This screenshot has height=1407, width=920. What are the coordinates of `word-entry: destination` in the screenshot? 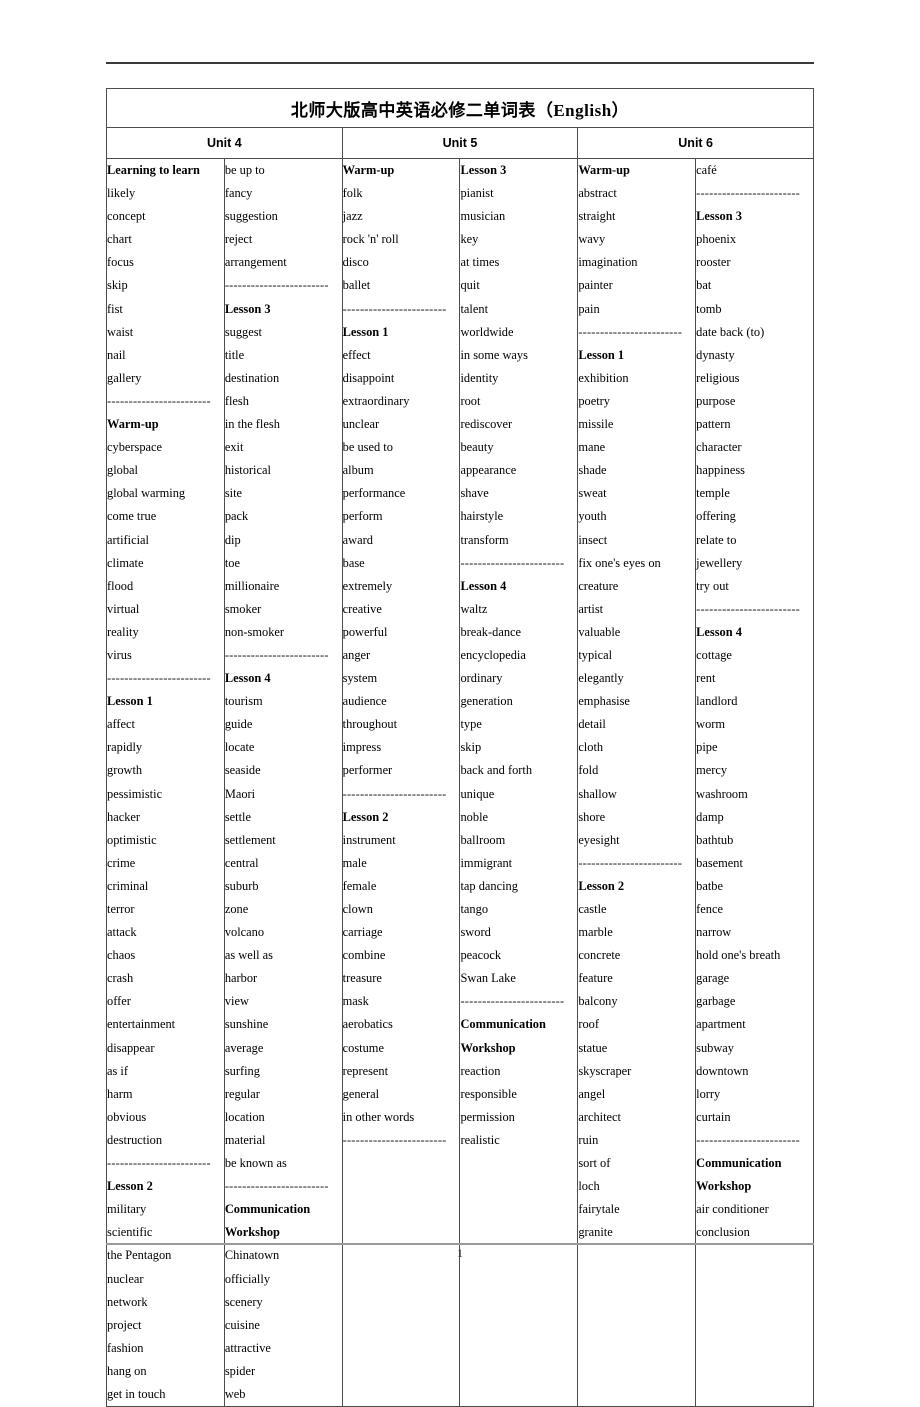 It's located at (252, 377).